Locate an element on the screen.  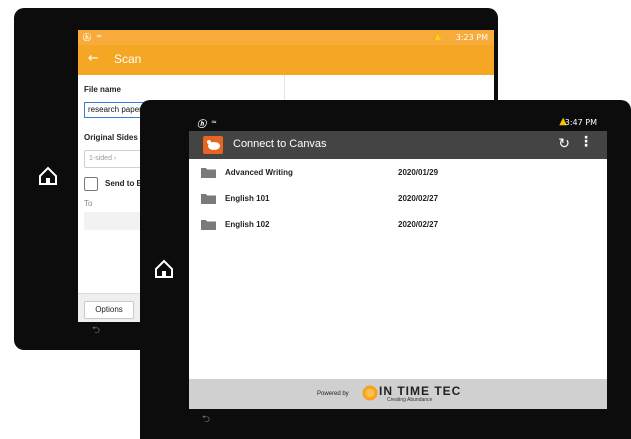
back-arrow-icon: ← is located at coordinates (93, 58).